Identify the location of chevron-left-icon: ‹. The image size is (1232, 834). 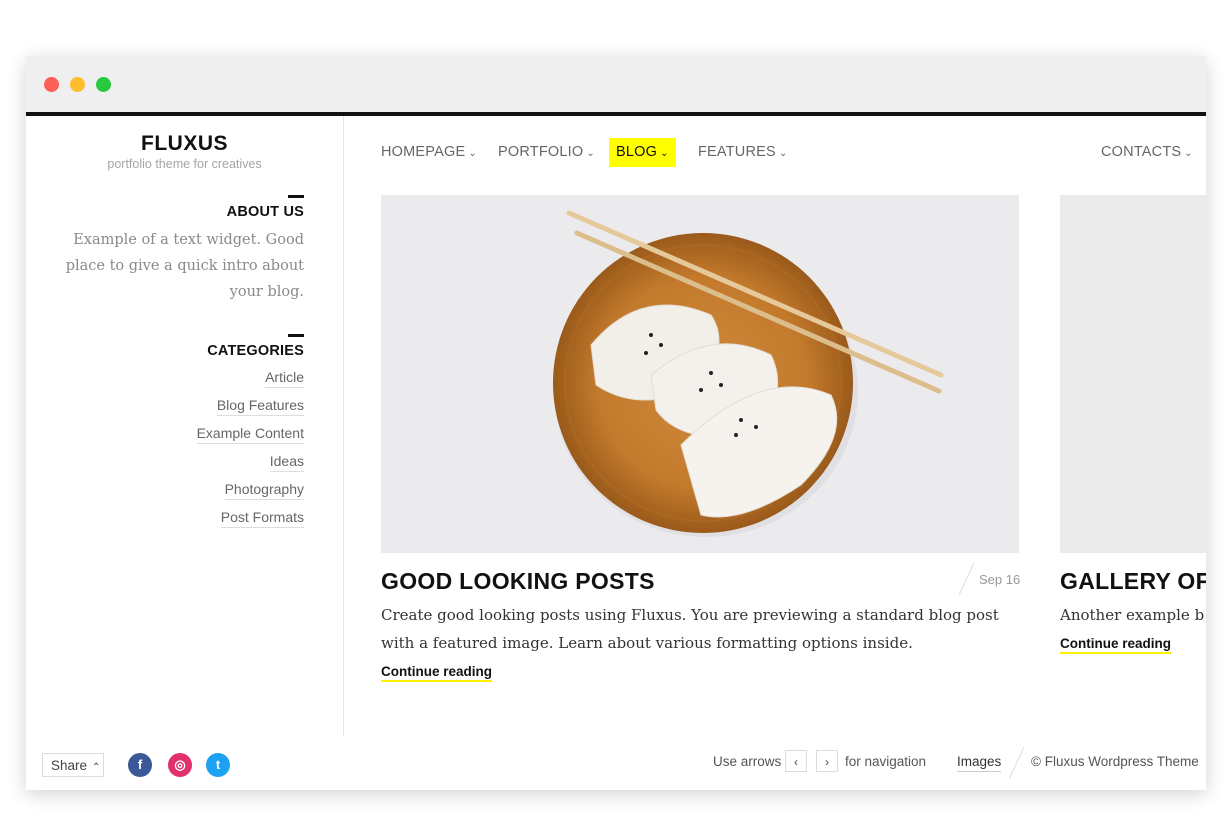
(796, 761).